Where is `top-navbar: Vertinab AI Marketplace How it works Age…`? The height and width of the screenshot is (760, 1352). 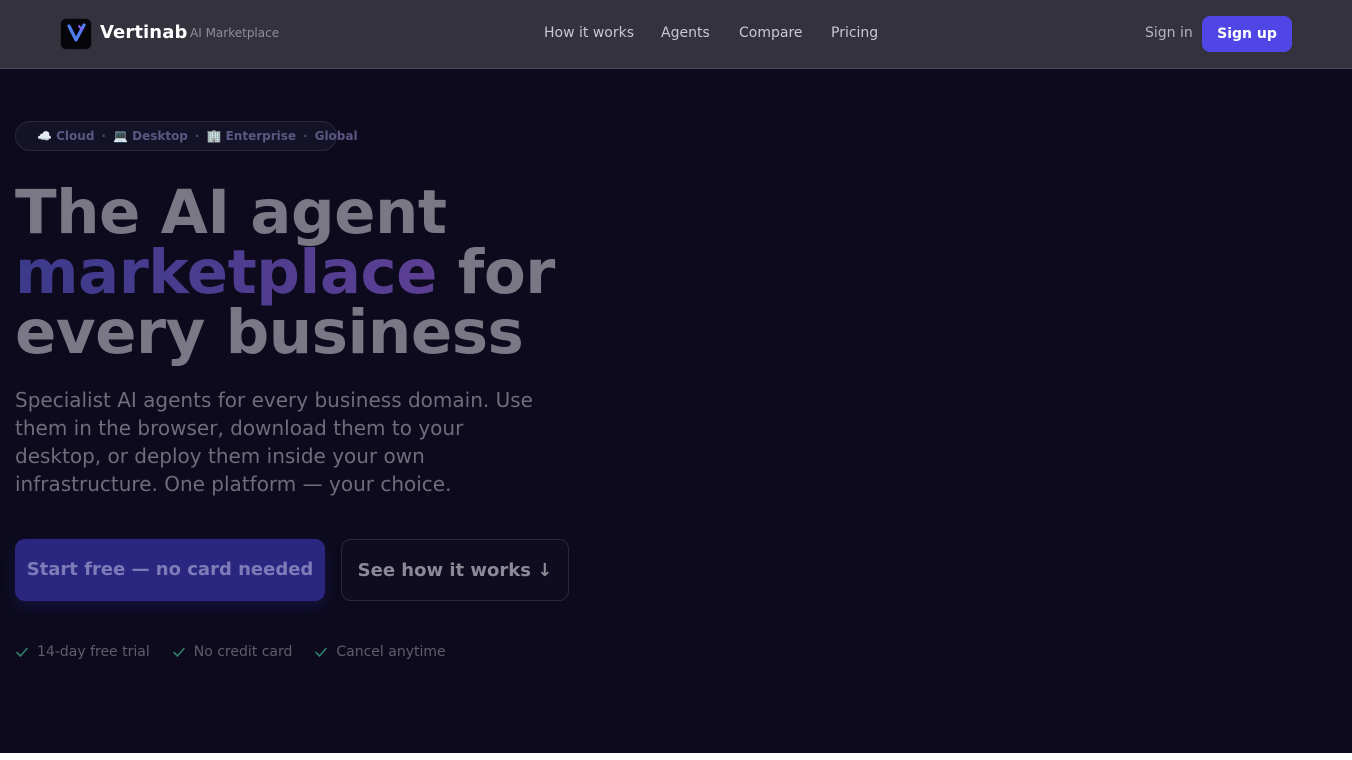
top-navbar: Vertinab AI Marketplace How it works Age… is located at coordinates (676, 34).